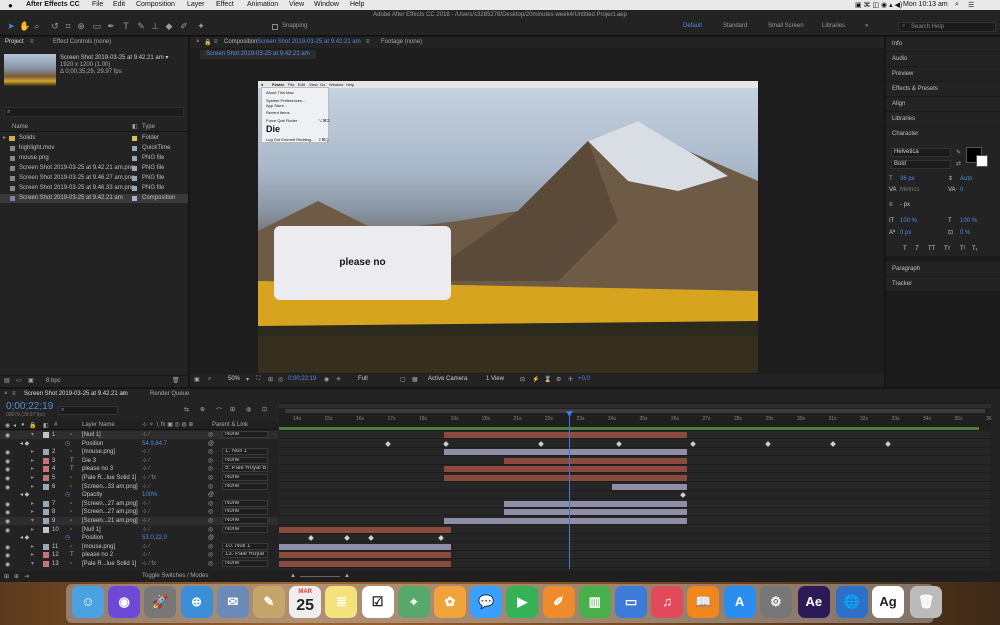  Describe the element at coordinates (32, 42) in the screenshot. I see `panel-menu-icon: ≡` at that location.